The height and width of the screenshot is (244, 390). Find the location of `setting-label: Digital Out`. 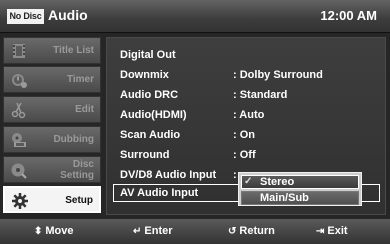

setting-label: Digital Out is located at coordinates (148, 55).